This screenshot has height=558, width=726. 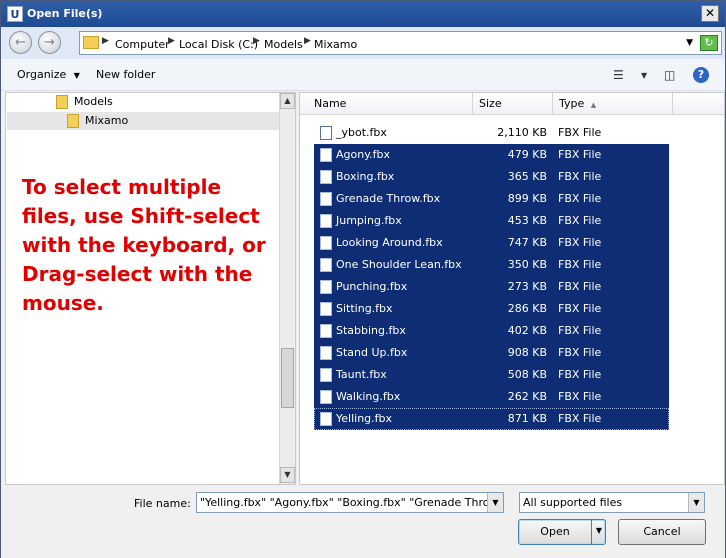 I want to click on column-header-type-label: Type, so click(x=572, y=103).